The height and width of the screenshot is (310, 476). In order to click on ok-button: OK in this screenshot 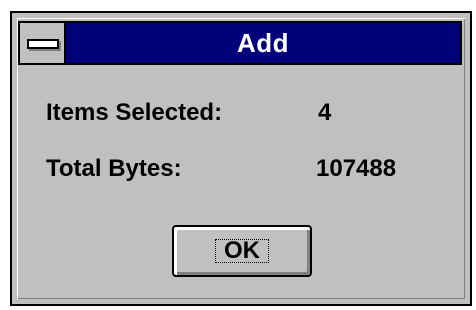, I will do `click(242, 251)`.